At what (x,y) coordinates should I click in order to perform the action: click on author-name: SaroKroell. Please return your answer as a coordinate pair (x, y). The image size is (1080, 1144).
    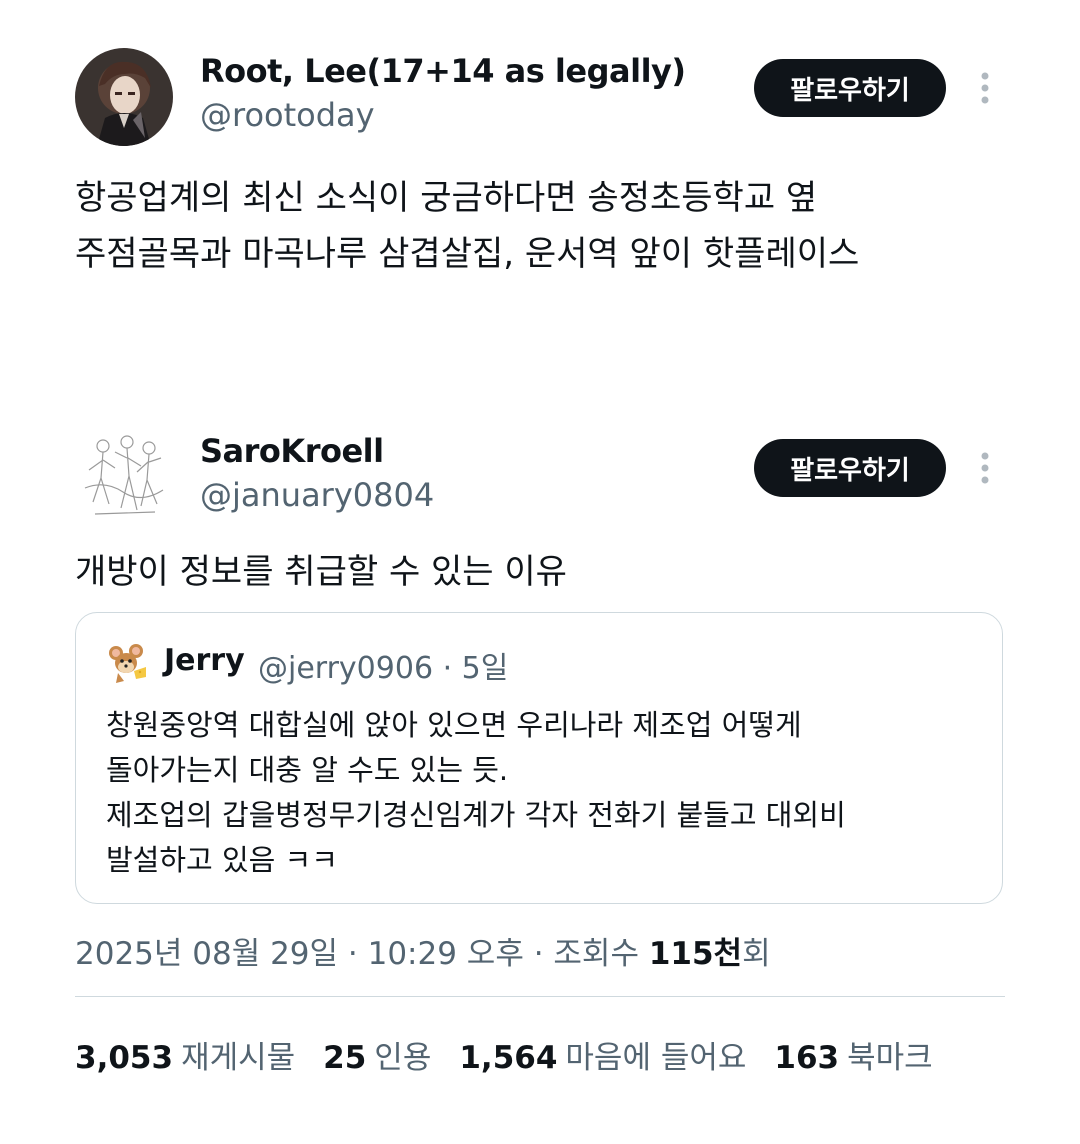
    Looking at the image, I should click on (292, 451).